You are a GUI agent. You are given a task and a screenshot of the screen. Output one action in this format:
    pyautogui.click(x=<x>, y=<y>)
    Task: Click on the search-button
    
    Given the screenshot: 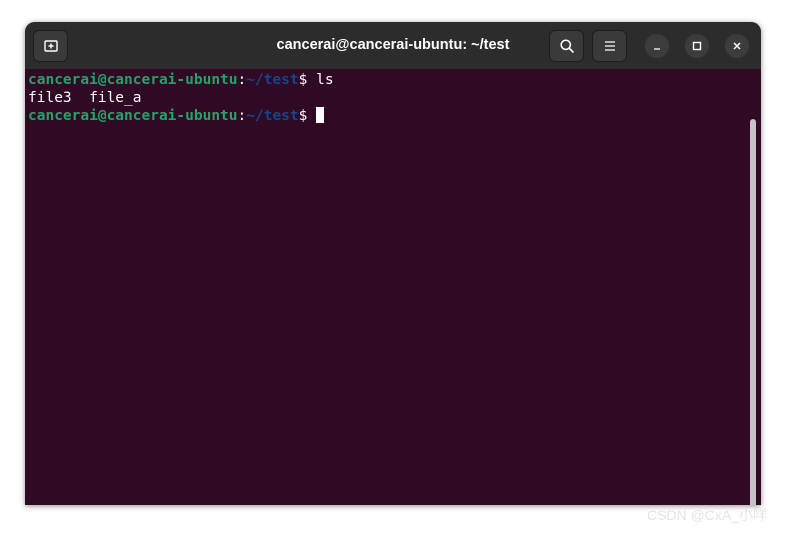 What is the action you would take?
    pyautogui.click(x=566, y=46)
    